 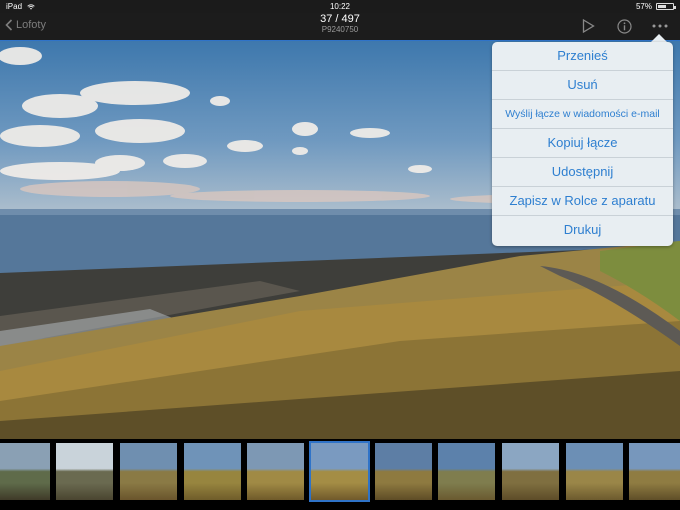 I want to click on navigation-bar: Lofoty 37 / 497 P9240750, so click(x=340, y=27).